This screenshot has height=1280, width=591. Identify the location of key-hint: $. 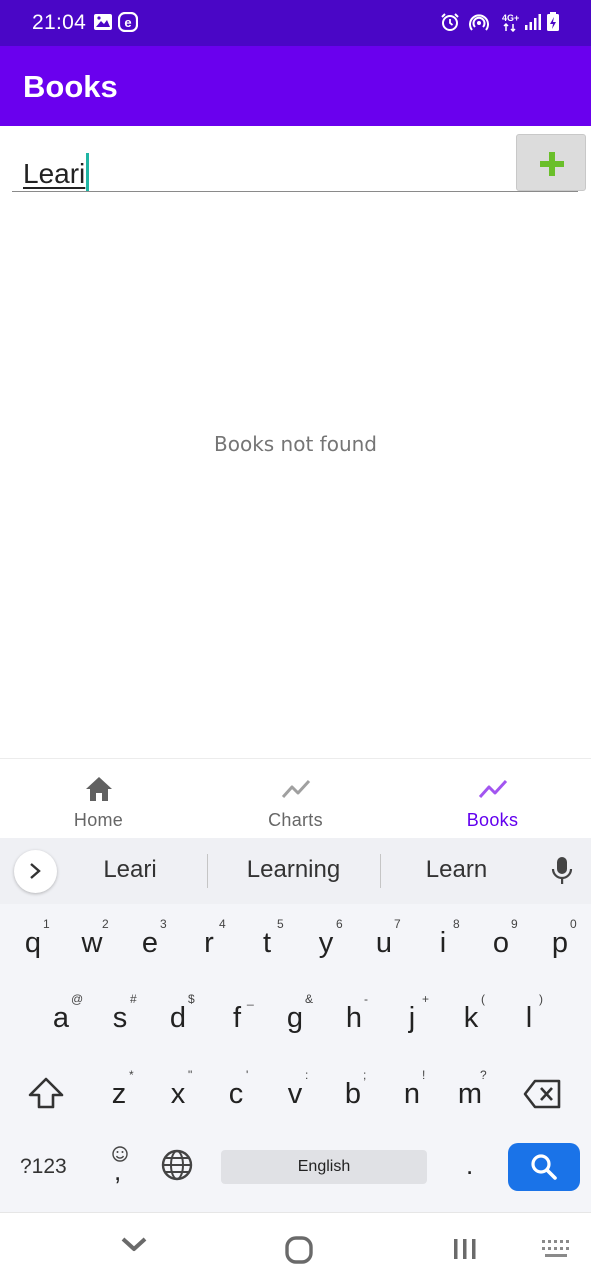
(191, 999).